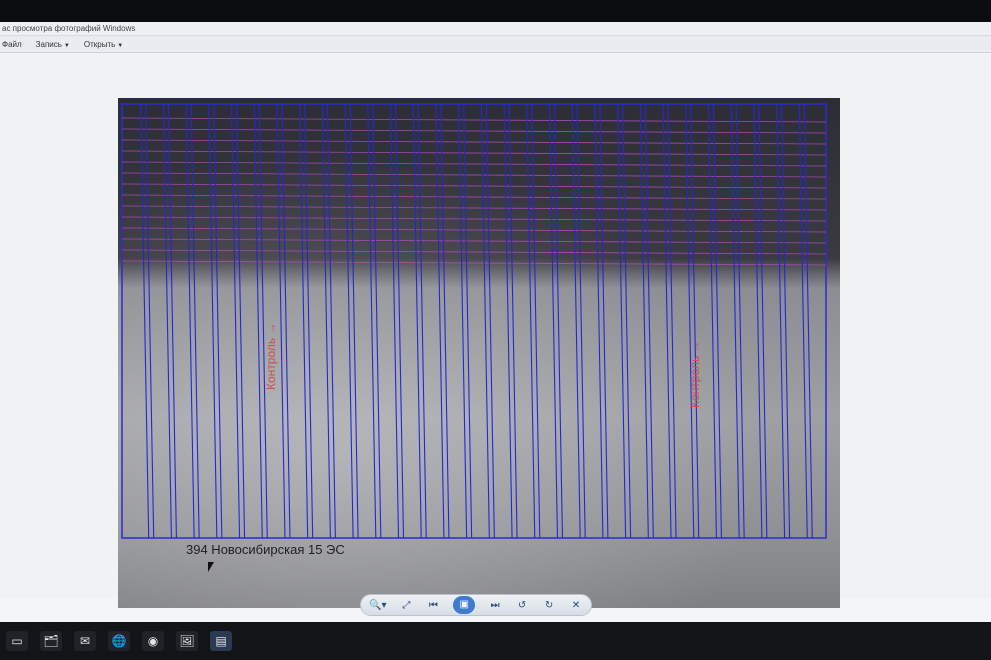  What do you see at coordinates (153, 641) in the screenshot?
I see `firefox-icon: ◉` at bounding box center [153, 641].